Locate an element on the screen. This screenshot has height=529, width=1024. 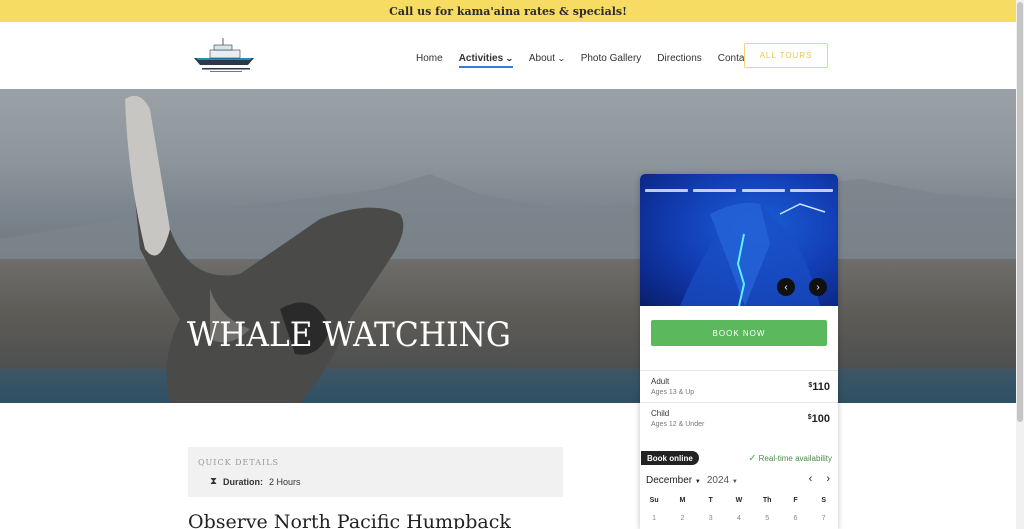
nav-directions: Directions is located at coordinates (679, 58).